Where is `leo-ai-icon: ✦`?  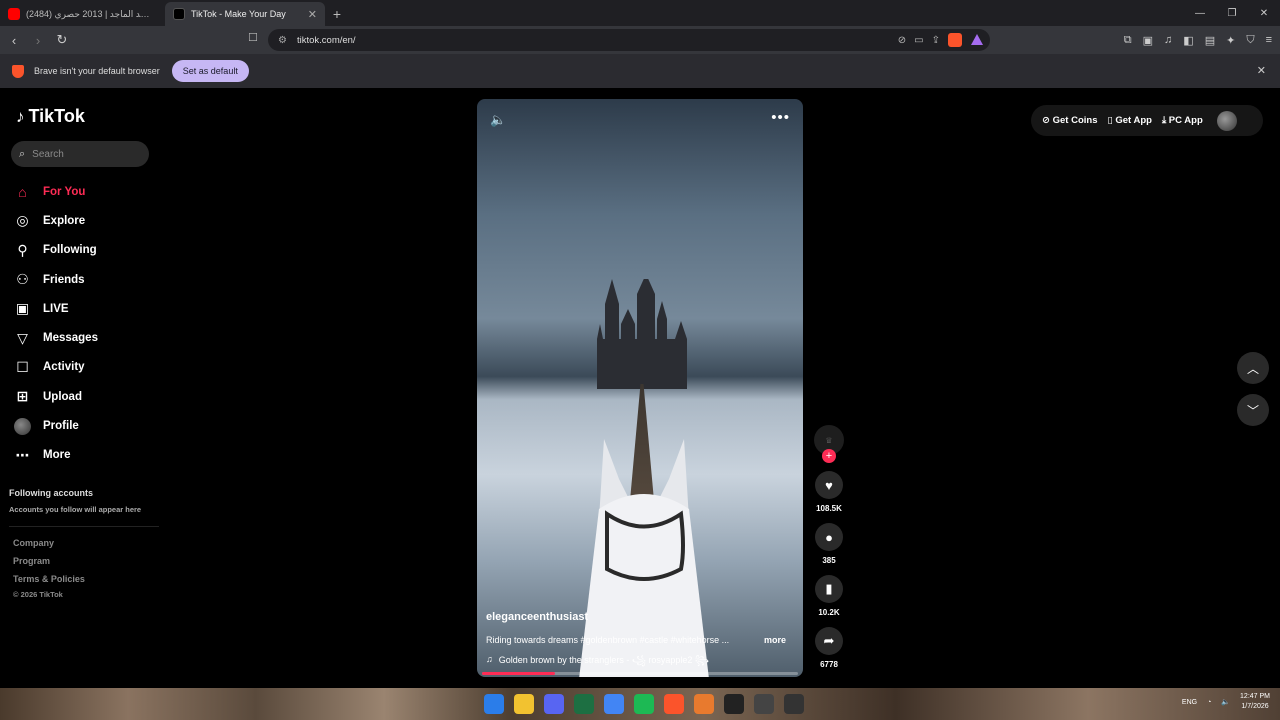 leo-ai-icon: ✦ is located at coordinates (1230, 40).